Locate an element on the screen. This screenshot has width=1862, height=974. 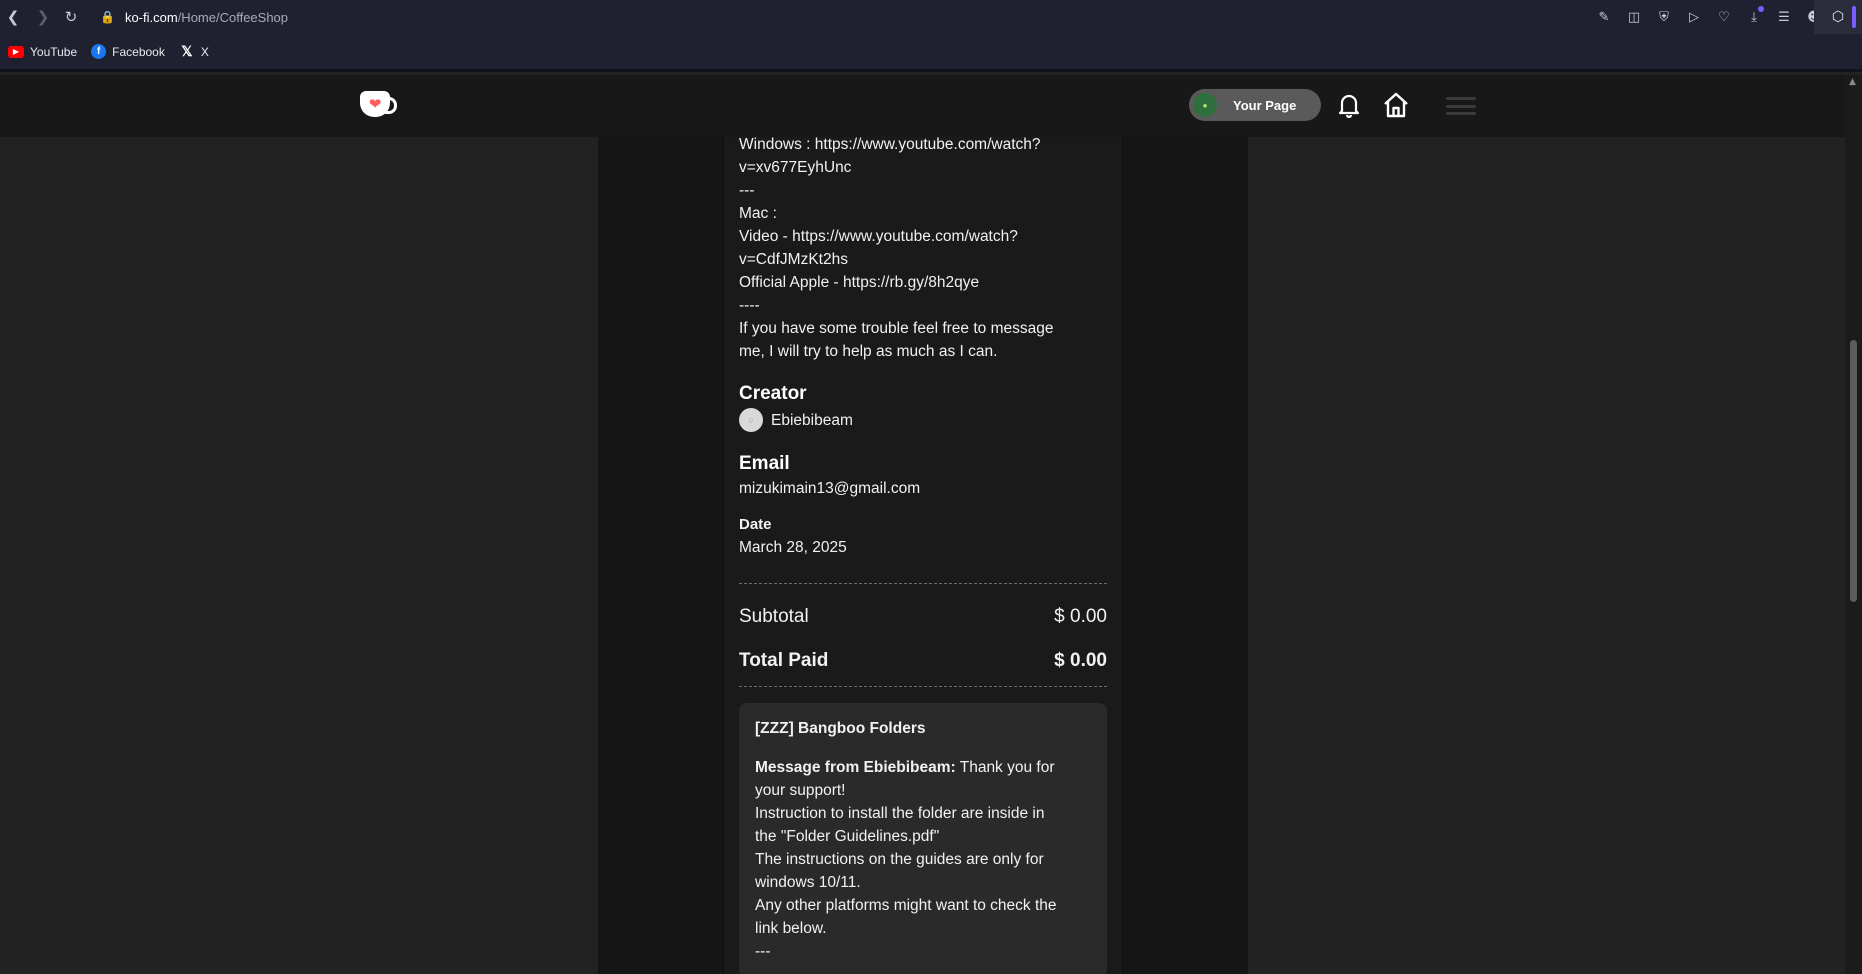
x-icon: 𝕏 is located at coordinates (187, 51).